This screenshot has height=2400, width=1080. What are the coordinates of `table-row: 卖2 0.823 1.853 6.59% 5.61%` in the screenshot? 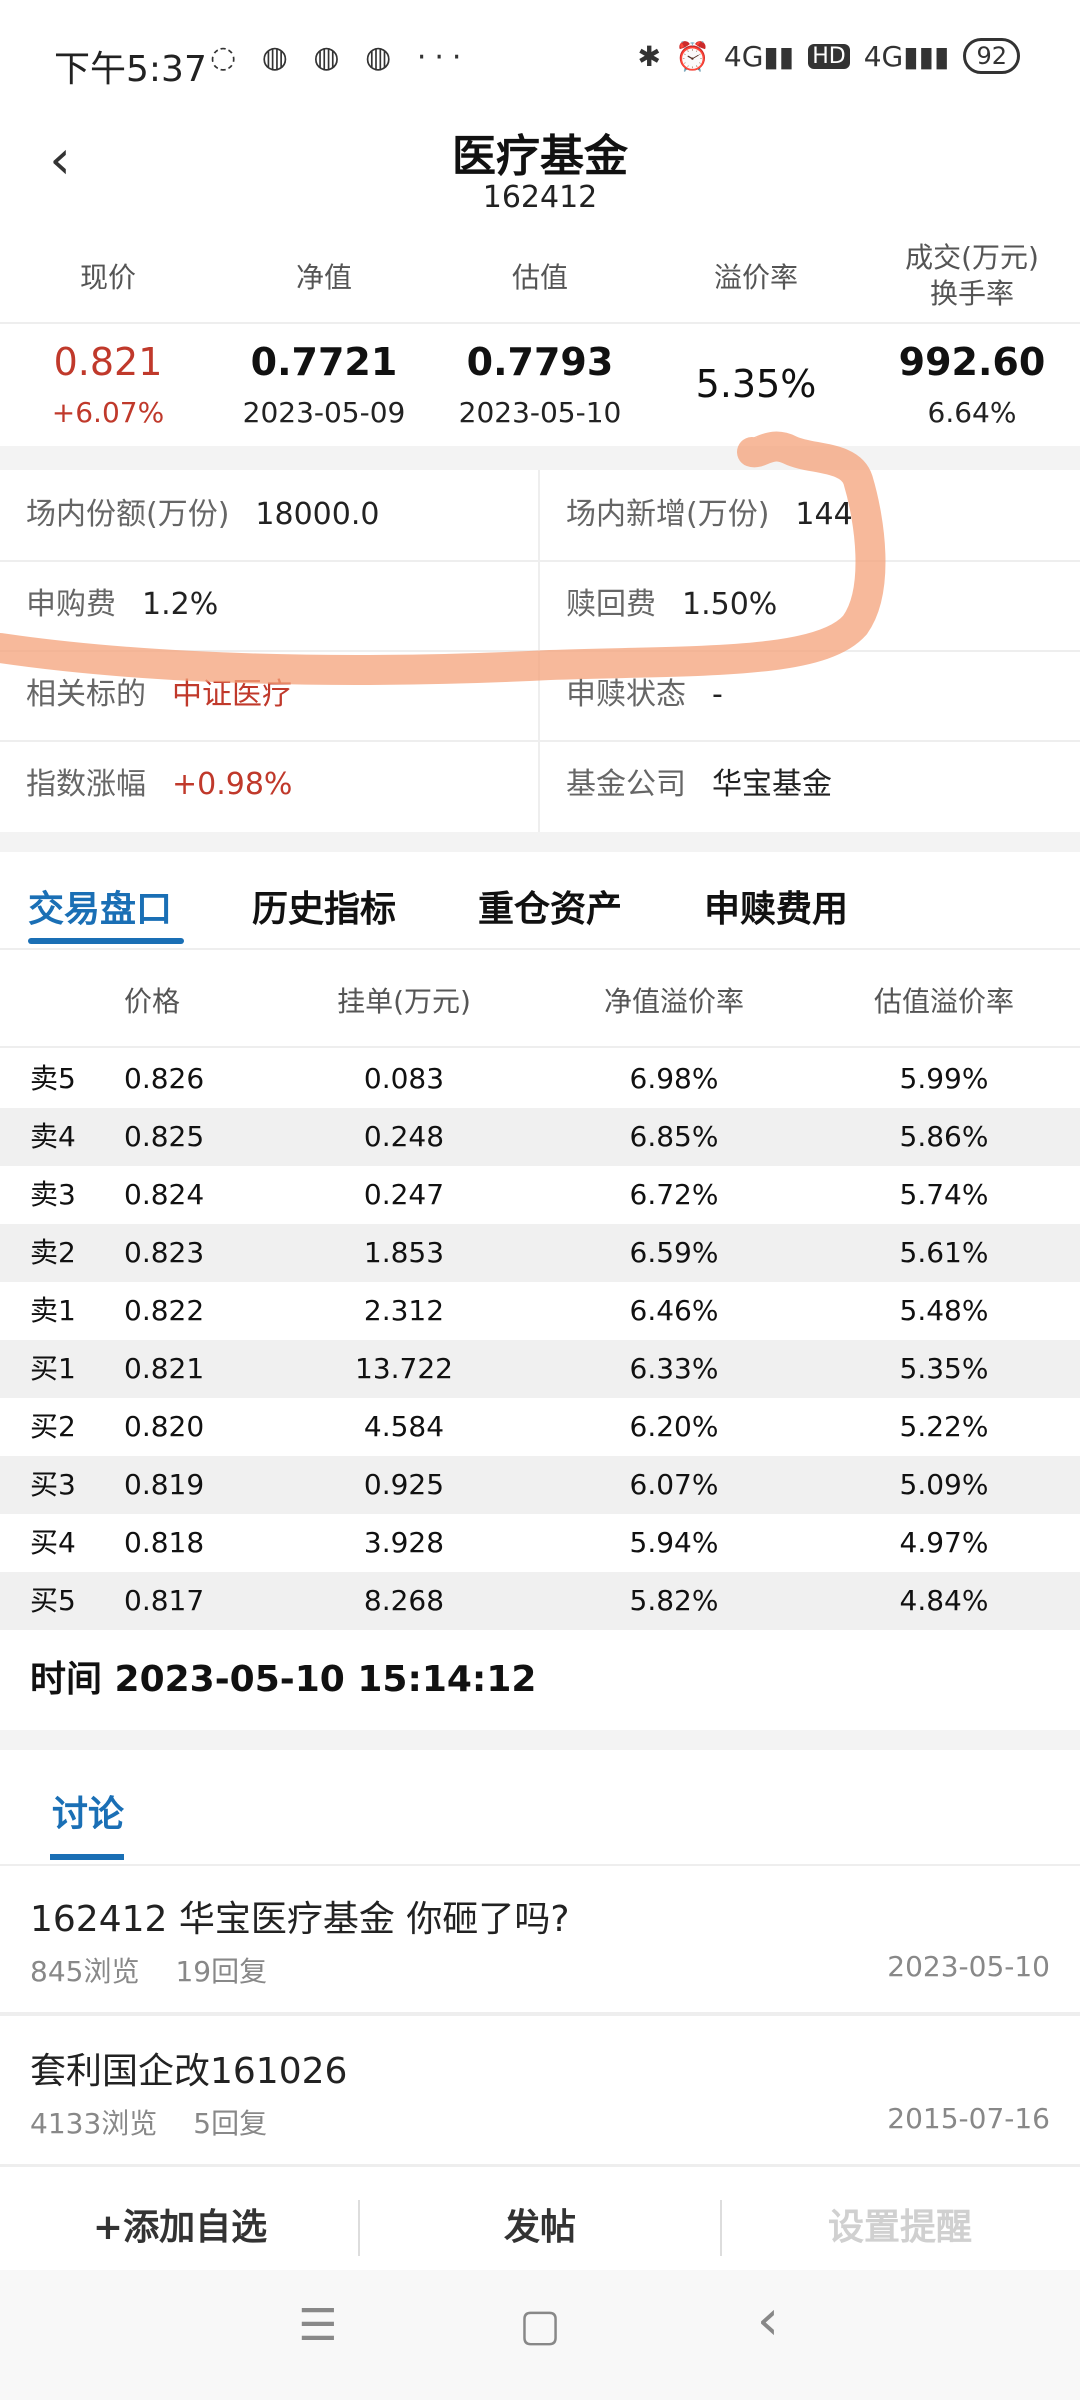 It's located at (540, 1253).